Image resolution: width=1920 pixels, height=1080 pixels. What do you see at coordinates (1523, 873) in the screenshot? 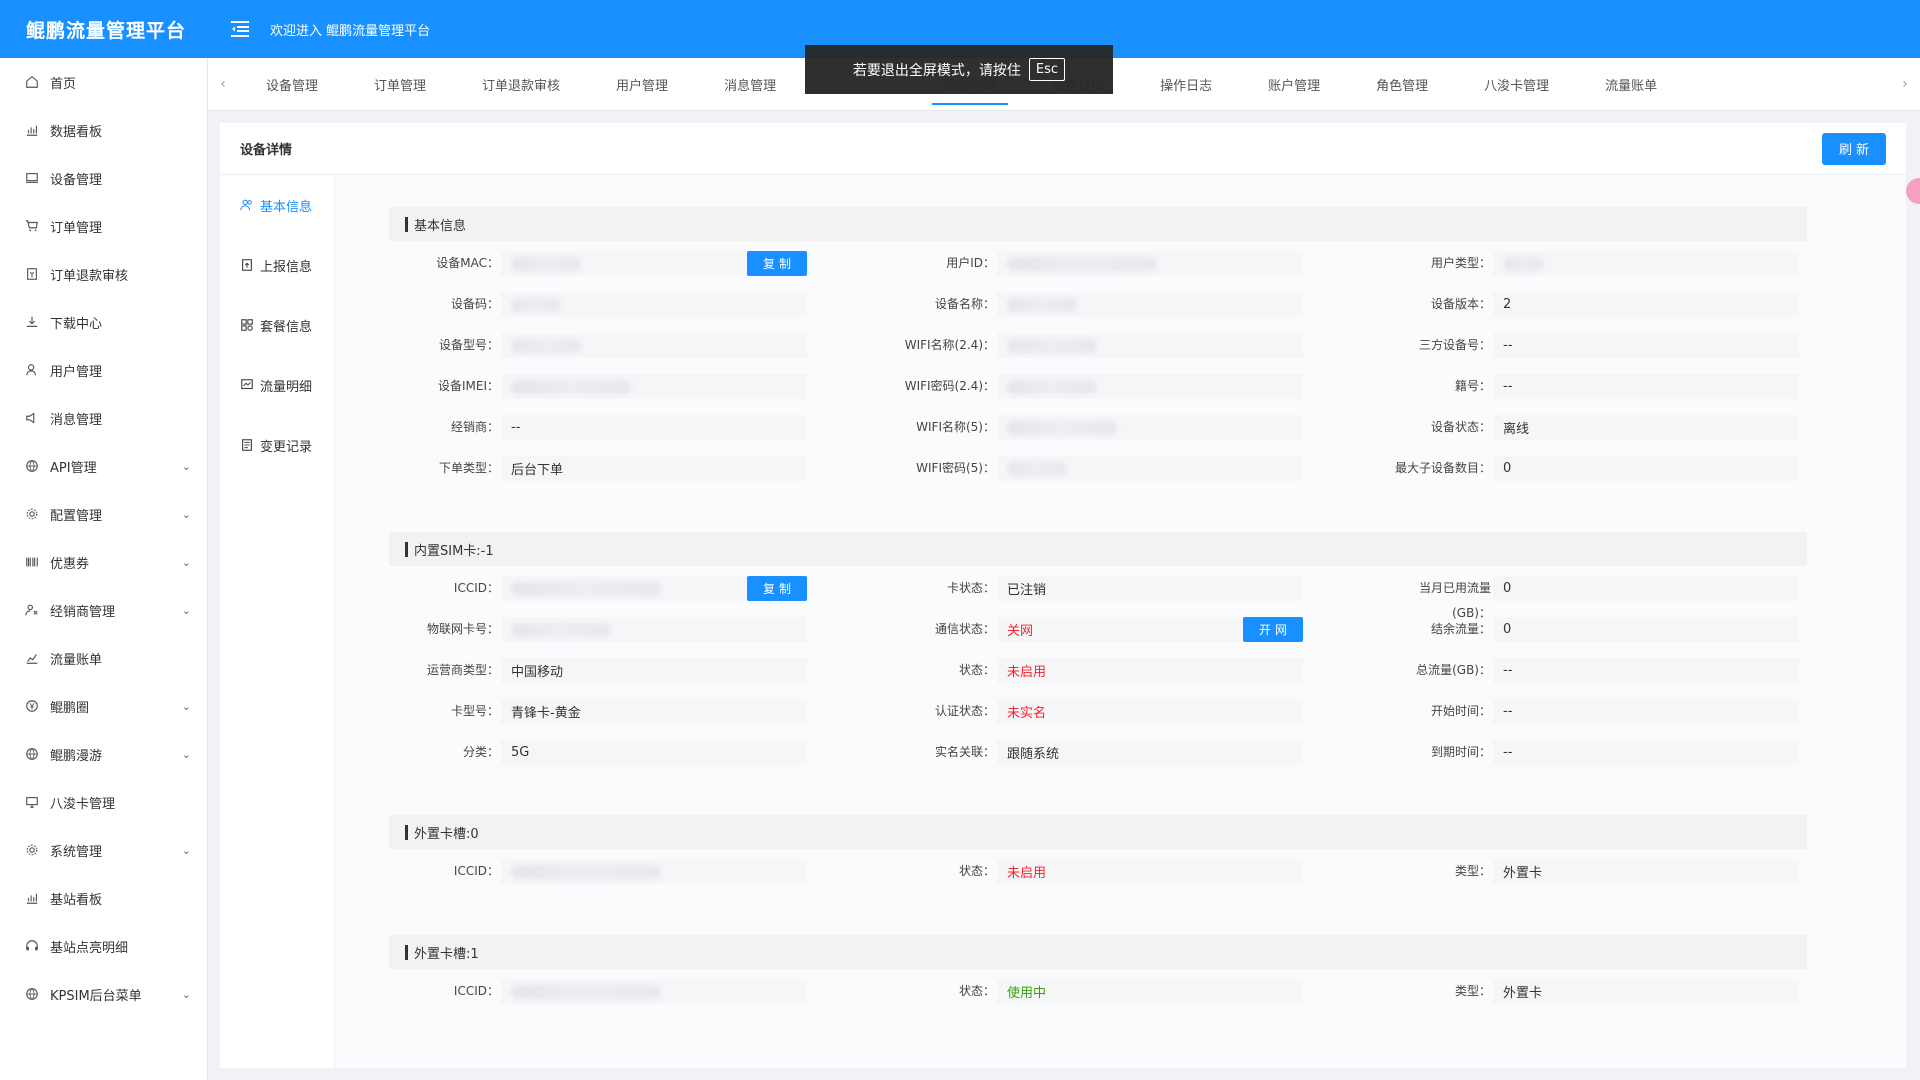
I see `field-value-text: 外置卡` at bounding box center [1523, 873].